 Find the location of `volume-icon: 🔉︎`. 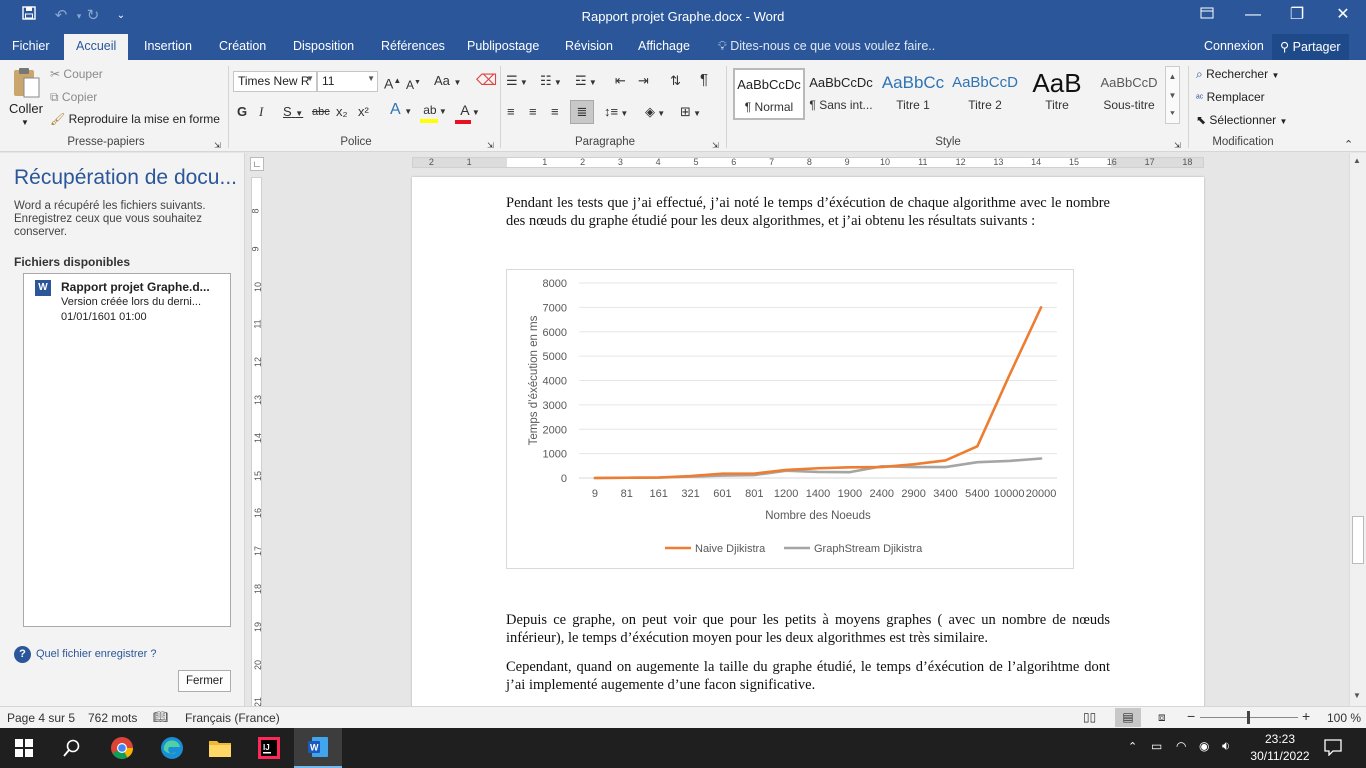

volume-icon: 🔉︎ is located at coordinates (1226, 746).